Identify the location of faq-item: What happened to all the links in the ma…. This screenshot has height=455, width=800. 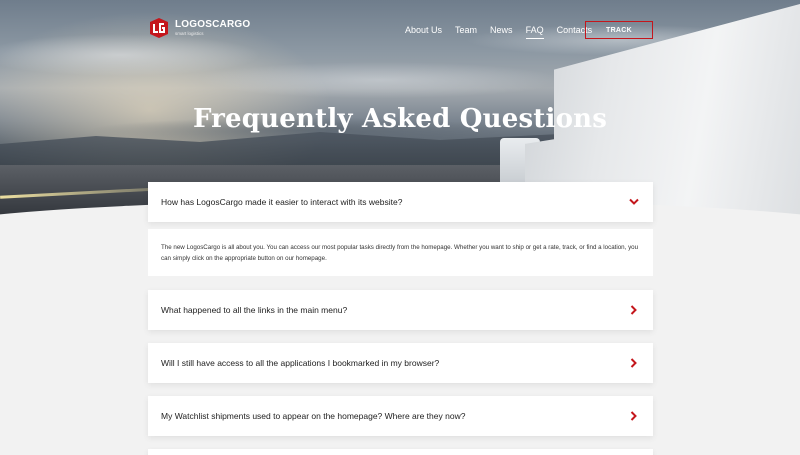
(400, 310).